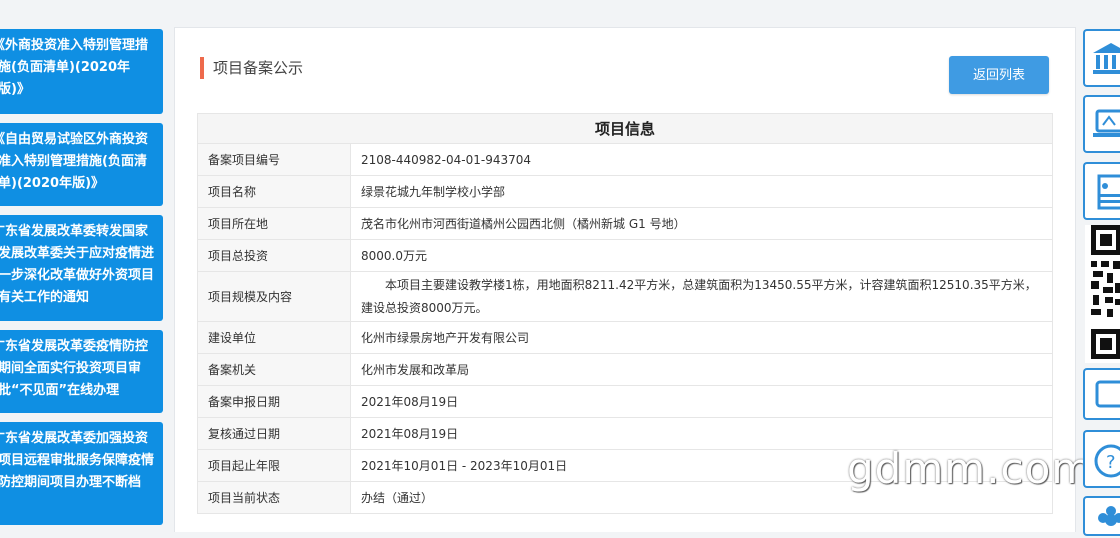 The image size is (1120, 538). I want to click on row-label: 复核通过日期, so click(274, 433).